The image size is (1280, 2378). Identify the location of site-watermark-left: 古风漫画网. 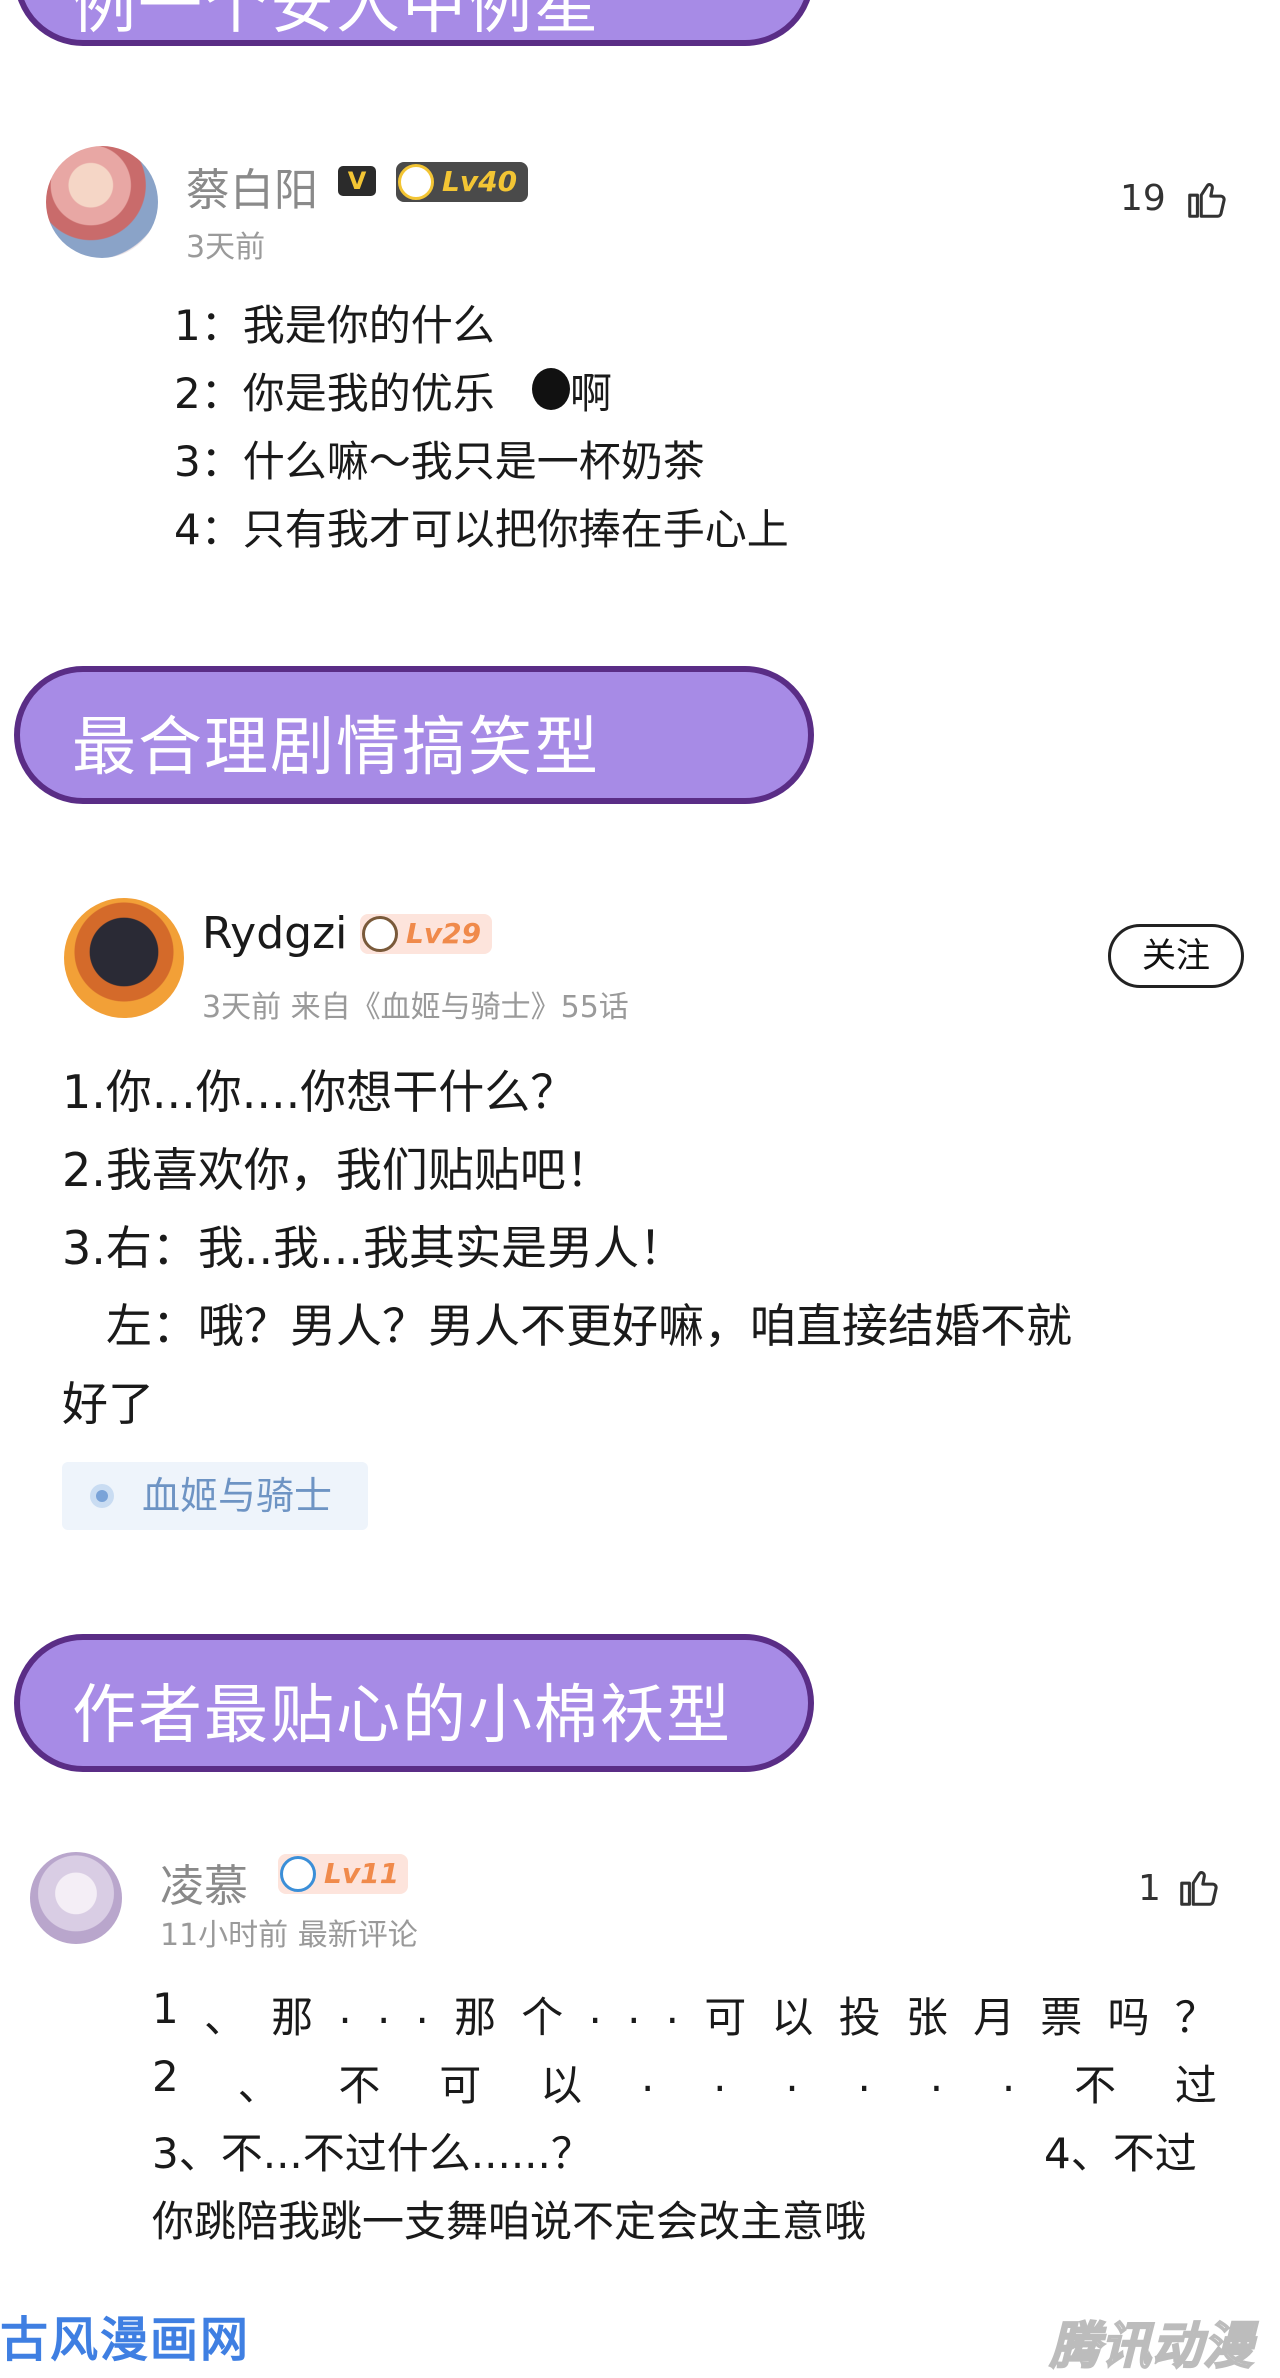
(125, 2340).